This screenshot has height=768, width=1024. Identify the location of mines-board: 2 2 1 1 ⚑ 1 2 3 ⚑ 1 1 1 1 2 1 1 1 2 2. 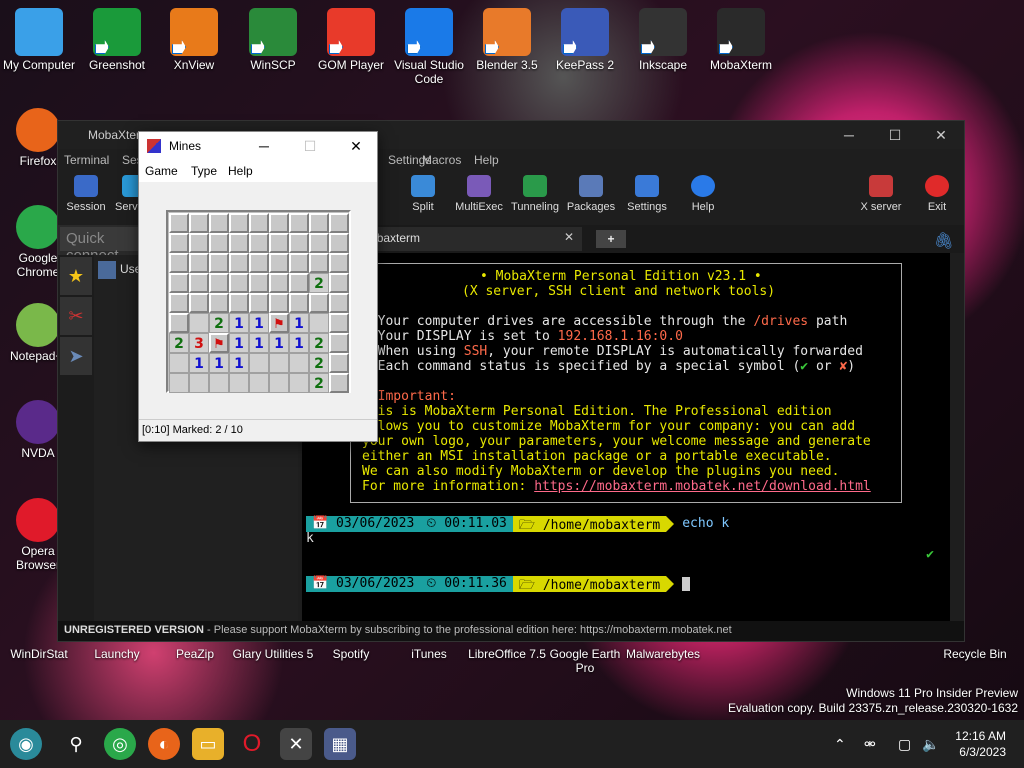
(258, 301).